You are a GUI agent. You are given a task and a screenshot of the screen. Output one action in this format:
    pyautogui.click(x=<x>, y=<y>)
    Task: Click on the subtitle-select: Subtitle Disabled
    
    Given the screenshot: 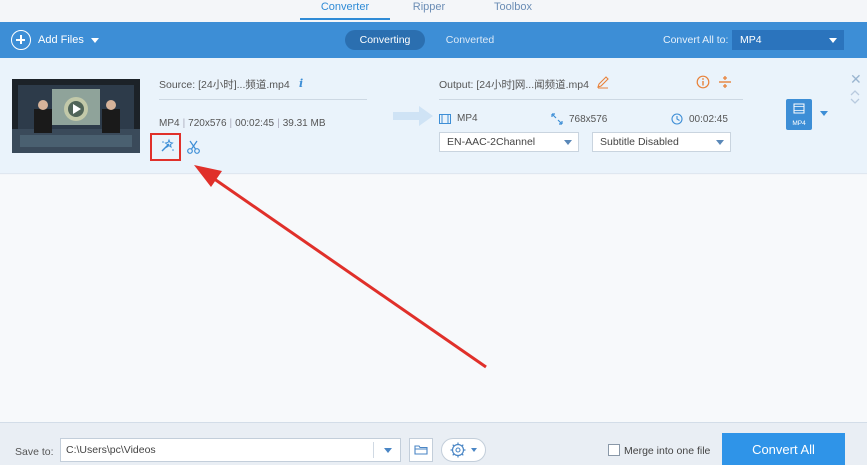 What is the action you would take?
    pyautogui.click(x=661, y=142)
    